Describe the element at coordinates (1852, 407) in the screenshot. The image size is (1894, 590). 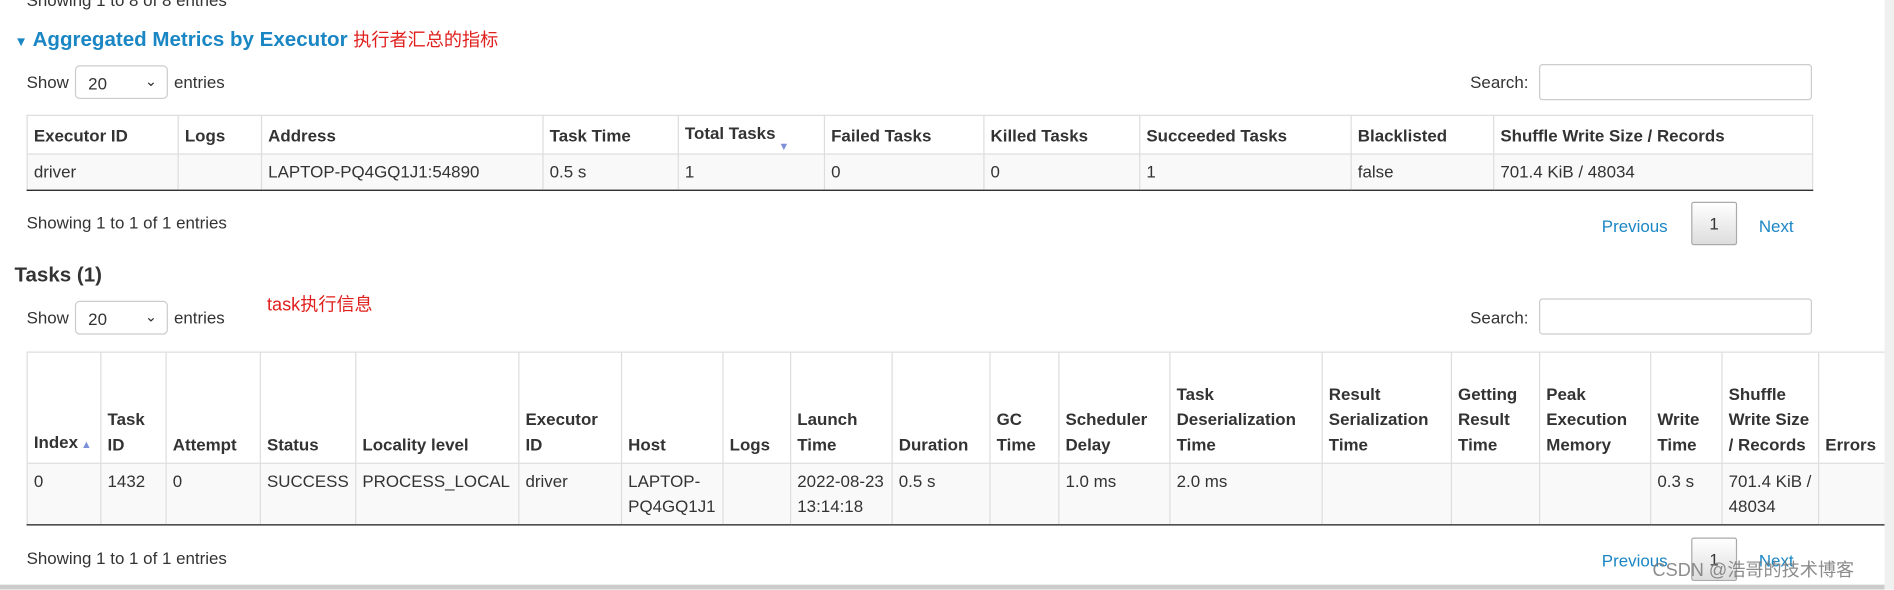
I see `column-header: Errors` at that location.